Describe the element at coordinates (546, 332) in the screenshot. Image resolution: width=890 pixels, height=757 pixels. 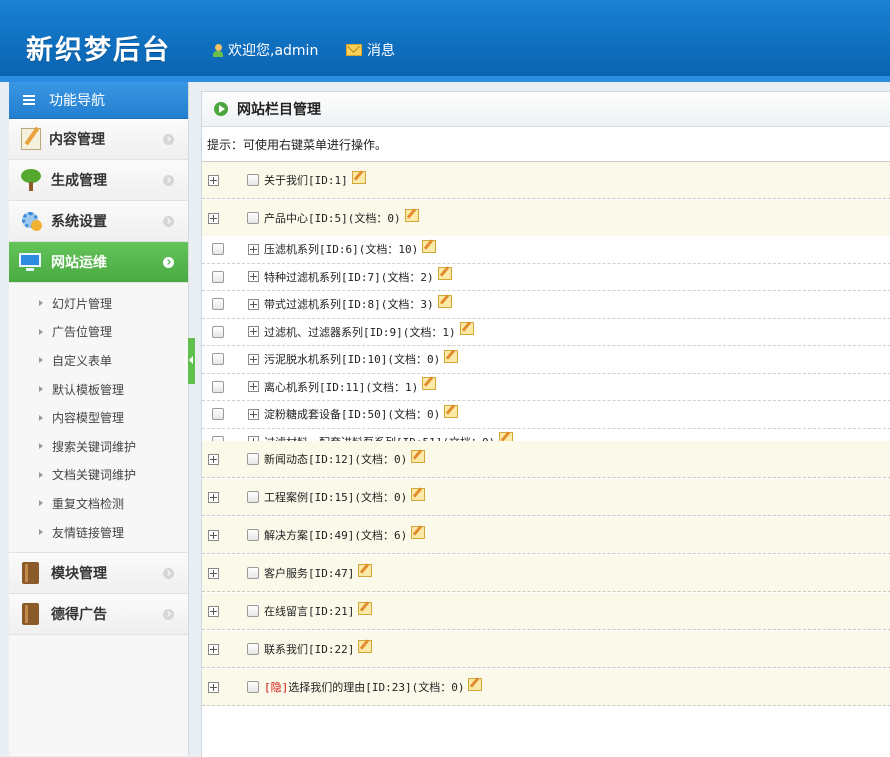
I see `subcategory-row: 过滤机、过滤器系列[ID:9](文档：1)` at that location.